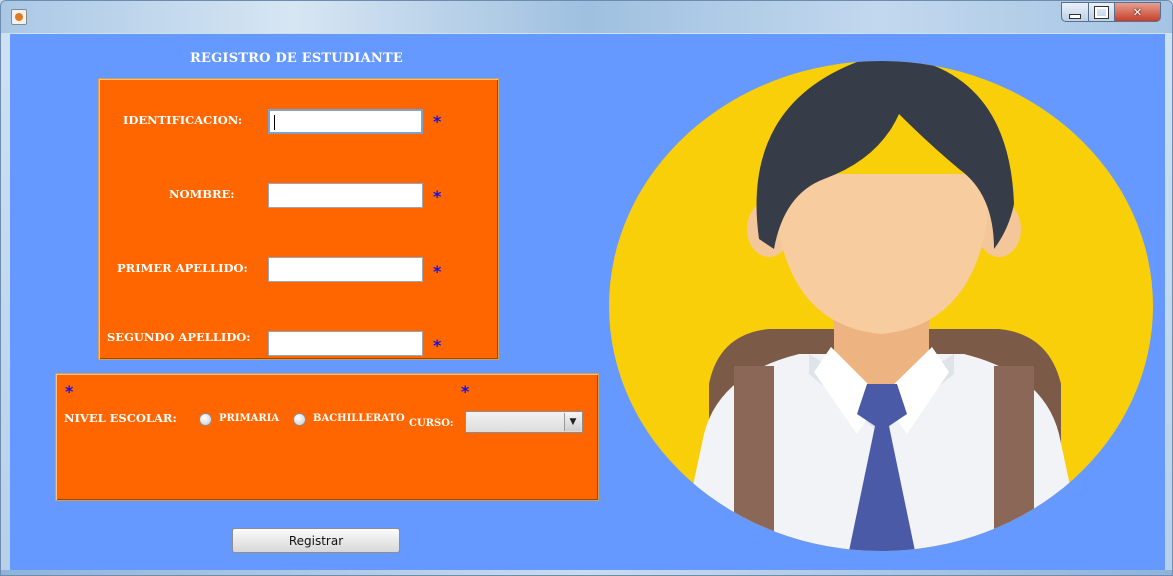 This screenshot has height=576, width=1173. What do you see at coordinates (465, 391) in the screenshot?
I see `curso-required-mark: *` at bounding box center [465, 391].